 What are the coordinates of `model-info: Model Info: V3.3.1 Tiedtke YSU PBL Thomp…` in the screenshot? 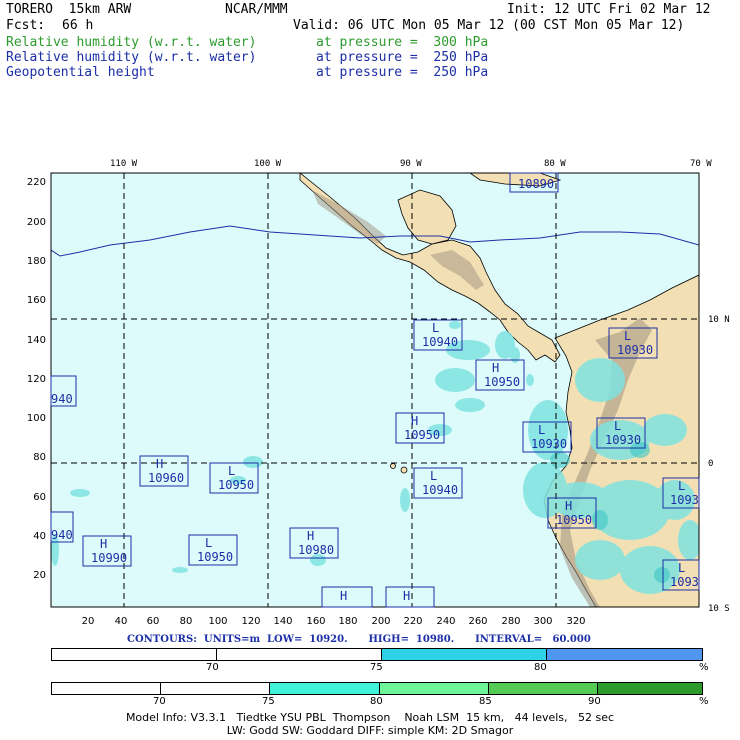 It's located at (370, 717).